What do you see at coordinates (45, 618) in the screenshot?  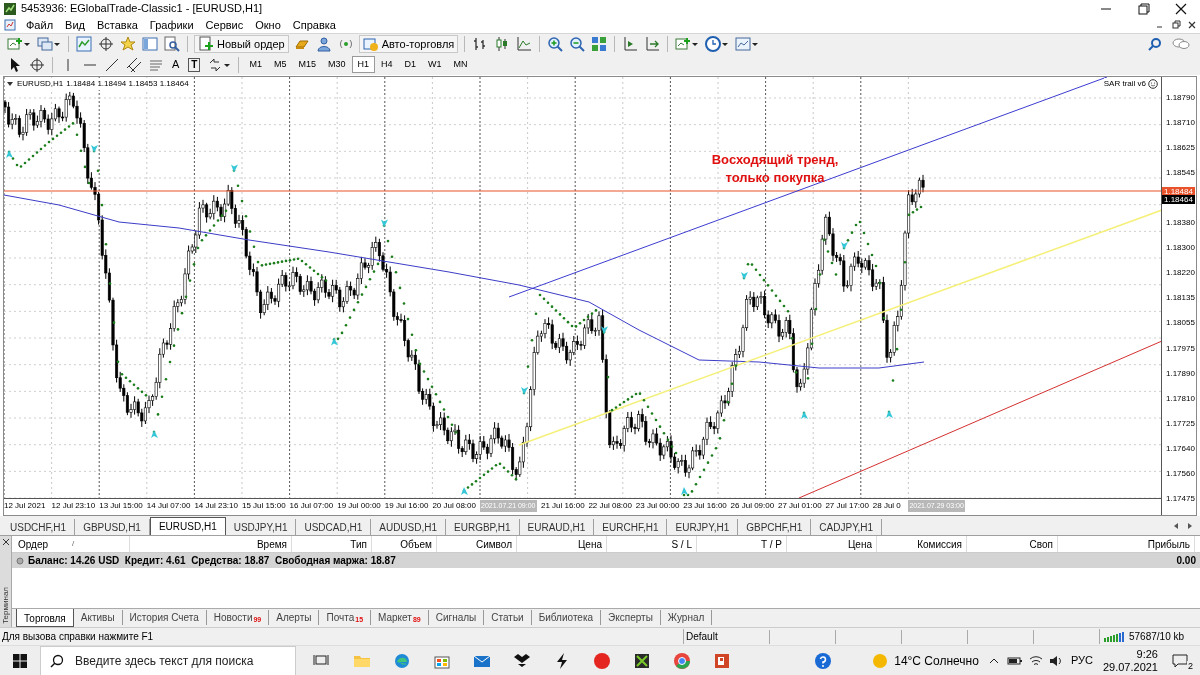 I see `terminal-tab: Торговля` at bounding box center [45, 618].